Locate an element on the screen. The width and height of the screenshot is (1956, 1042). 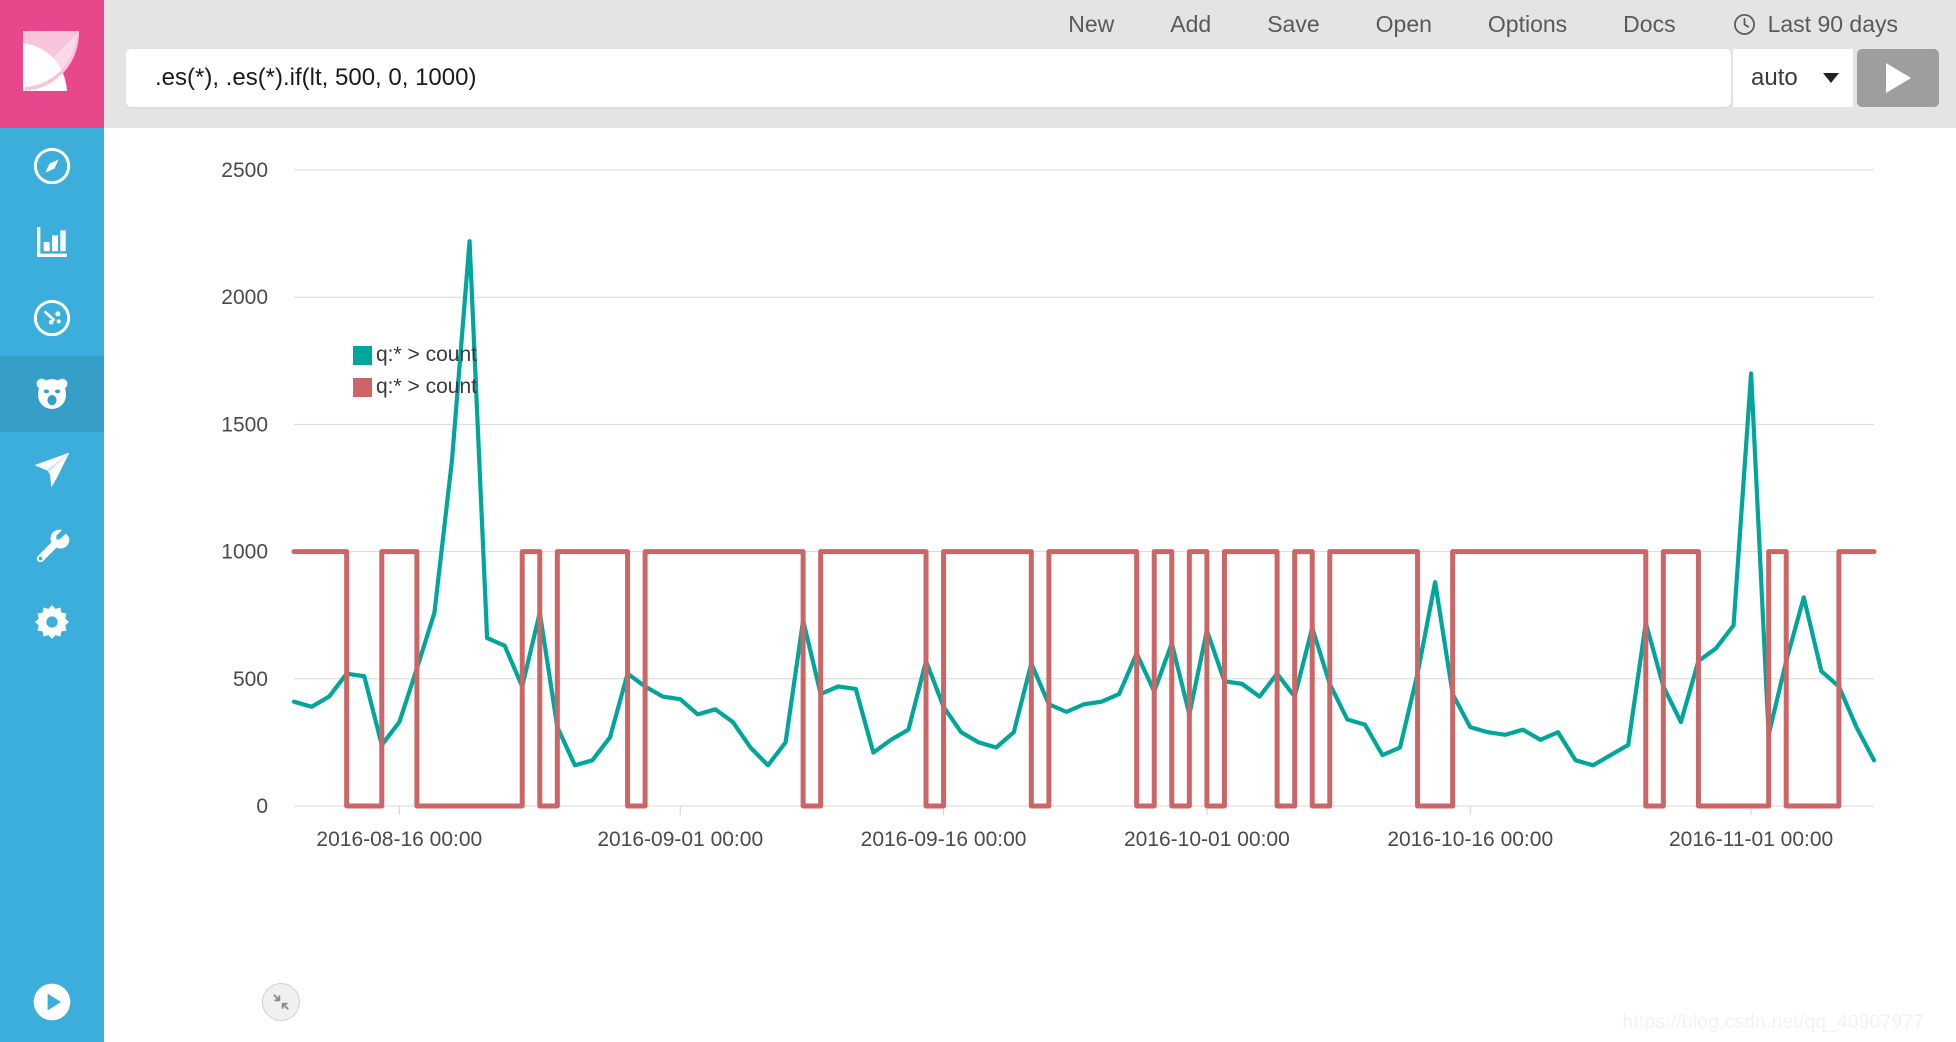
nav-docs: Docs is located at coordinates (1649, 24).